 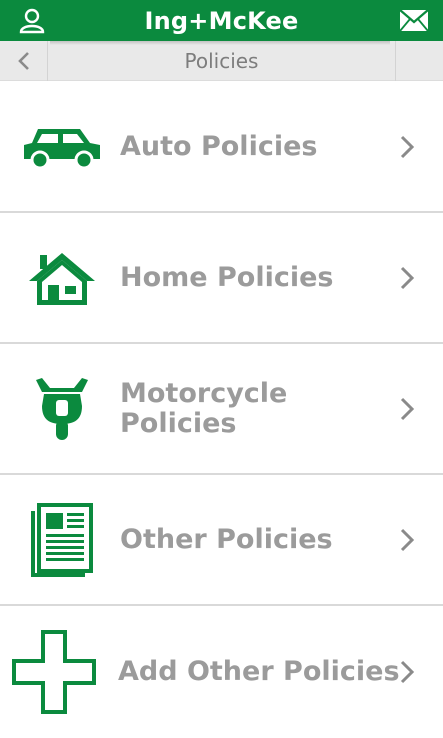 I want to click on house-icon, so click(x=62, y=278).